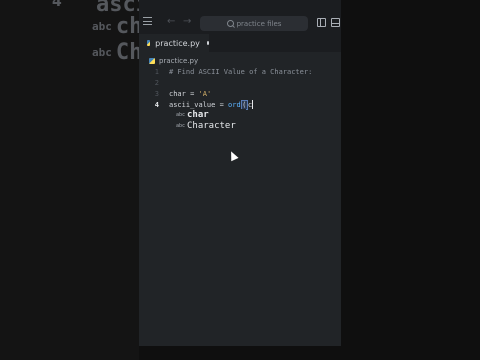 The image size is (480, 360). I want to click on bleed-line-number: 4, so click(57, 5).